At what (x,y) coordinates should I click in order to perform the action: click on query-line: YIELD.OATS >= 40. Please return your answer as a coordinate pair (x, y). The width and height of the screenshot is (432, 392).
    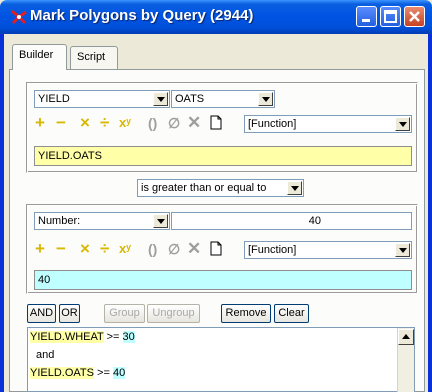
    Looking at the image, I should click on (78, 373).